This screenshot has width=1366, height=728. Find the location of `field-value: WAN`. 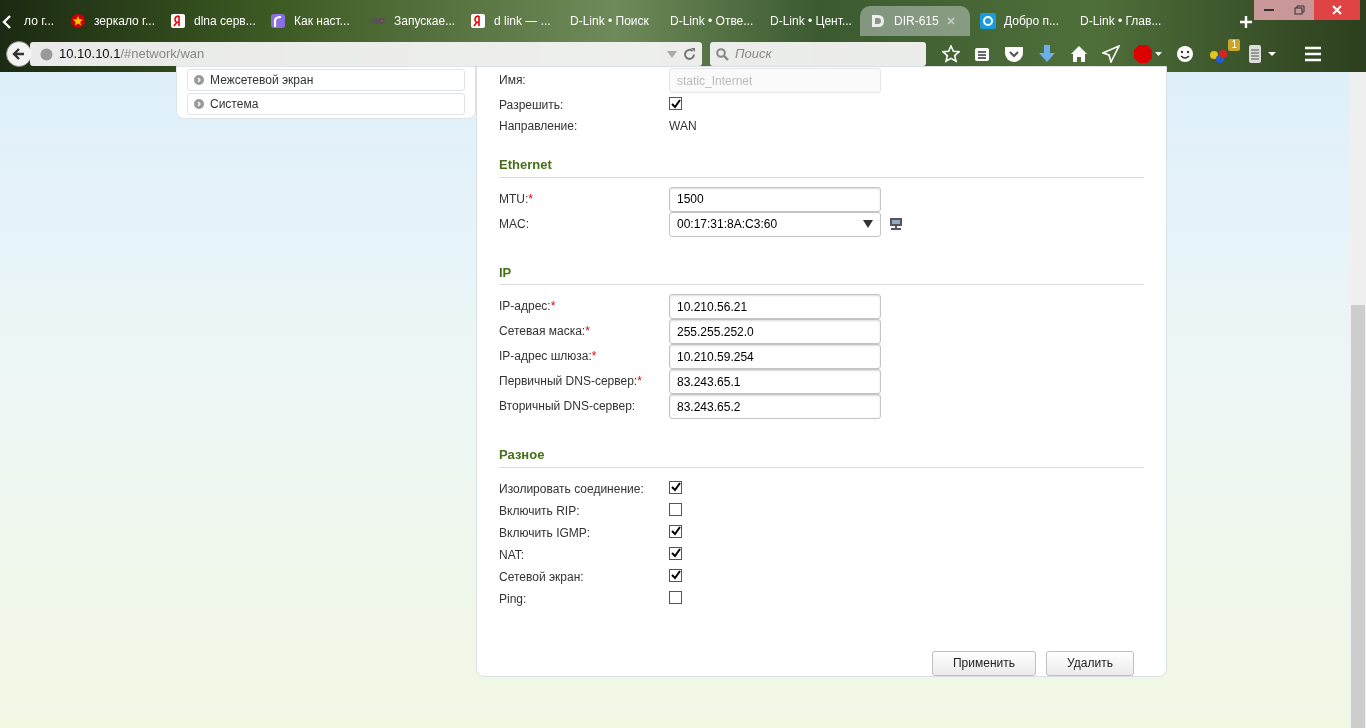

field-value: WAN is located at coordinates (683, 126).